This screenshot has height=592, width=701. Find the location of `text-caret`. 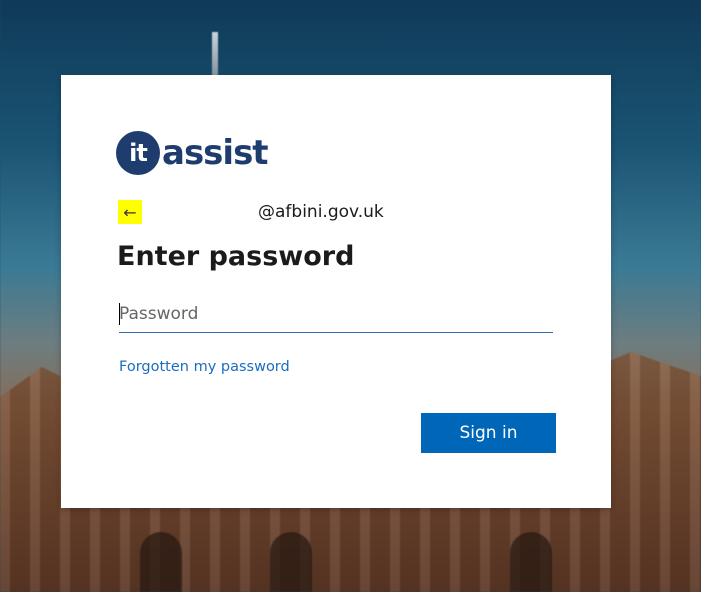

text-caret is located at coordinates (119, 314).